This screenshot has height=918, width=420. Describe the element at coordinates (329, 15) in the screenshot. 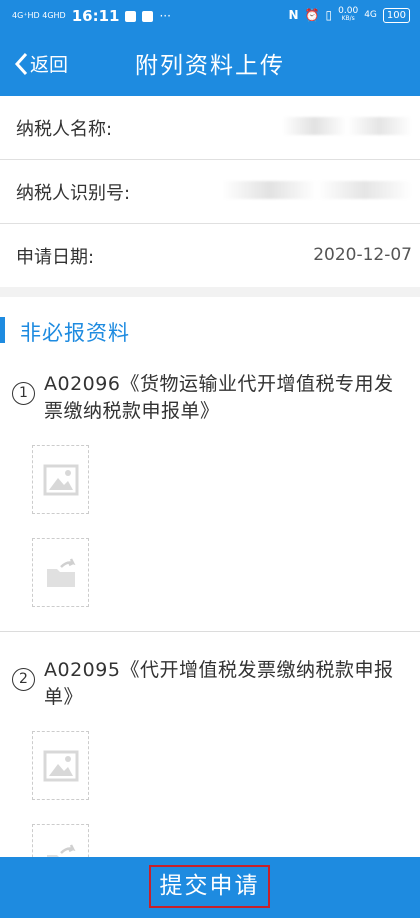

I see `vibrate-icon: ▯` at that location.